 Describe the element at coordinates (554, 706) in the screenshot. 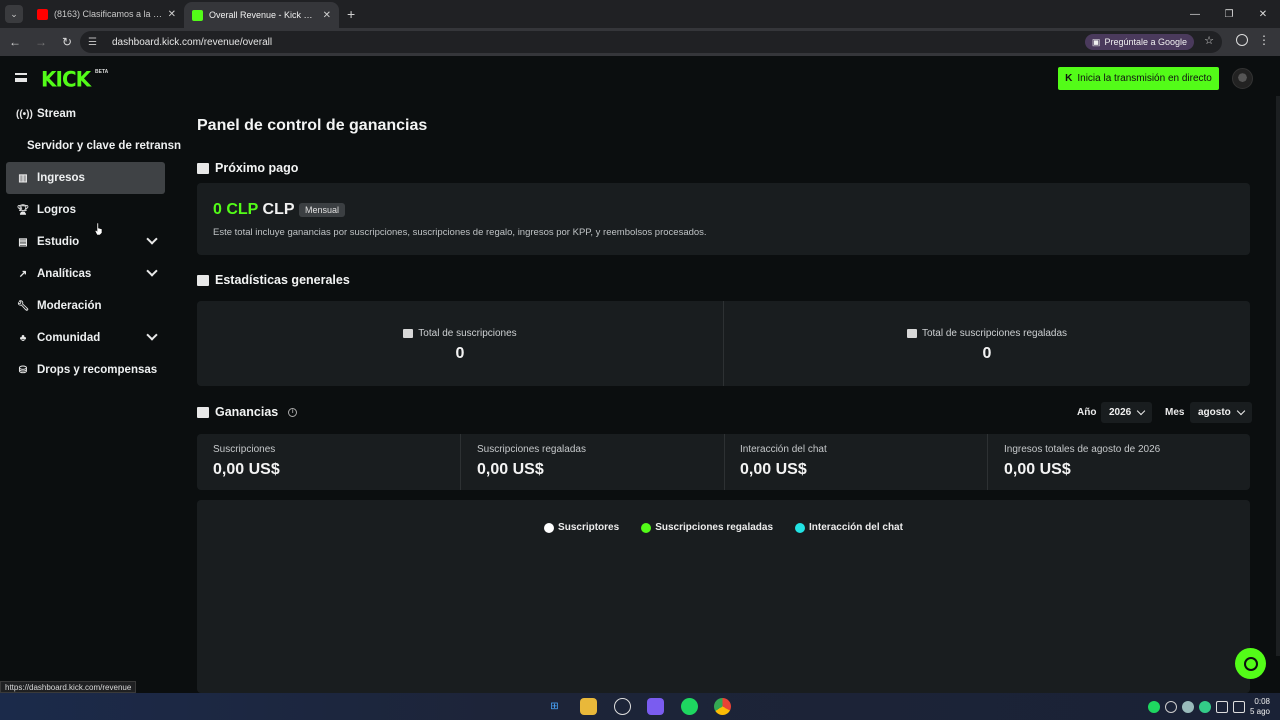

I see `windows-start-icon: ⊞` at that location.